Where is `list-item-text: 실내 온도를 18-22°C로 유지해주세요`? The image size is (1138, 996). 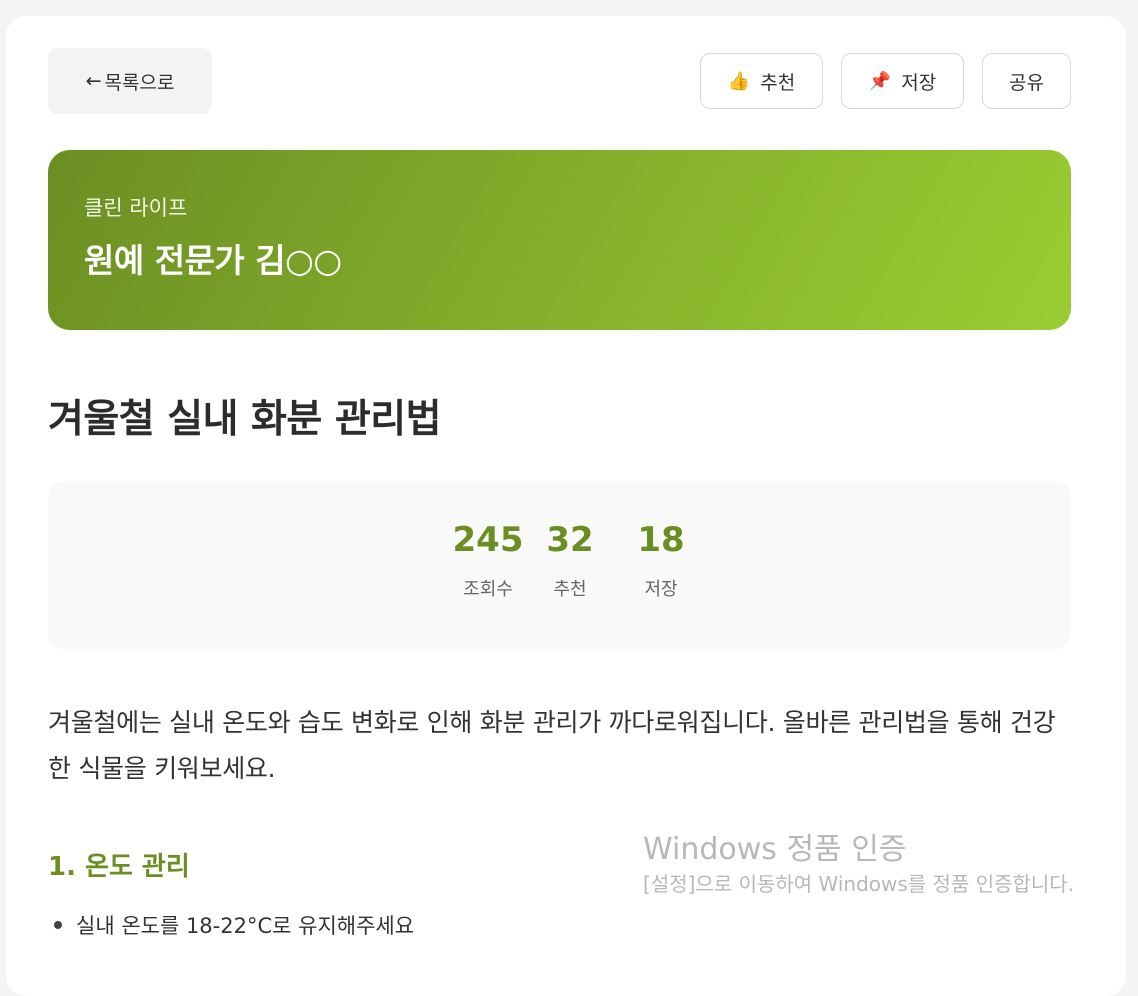 list-item-text: 실내 온도를 18-22°C로 유지해주세요 is located at coordinates (245, 926).